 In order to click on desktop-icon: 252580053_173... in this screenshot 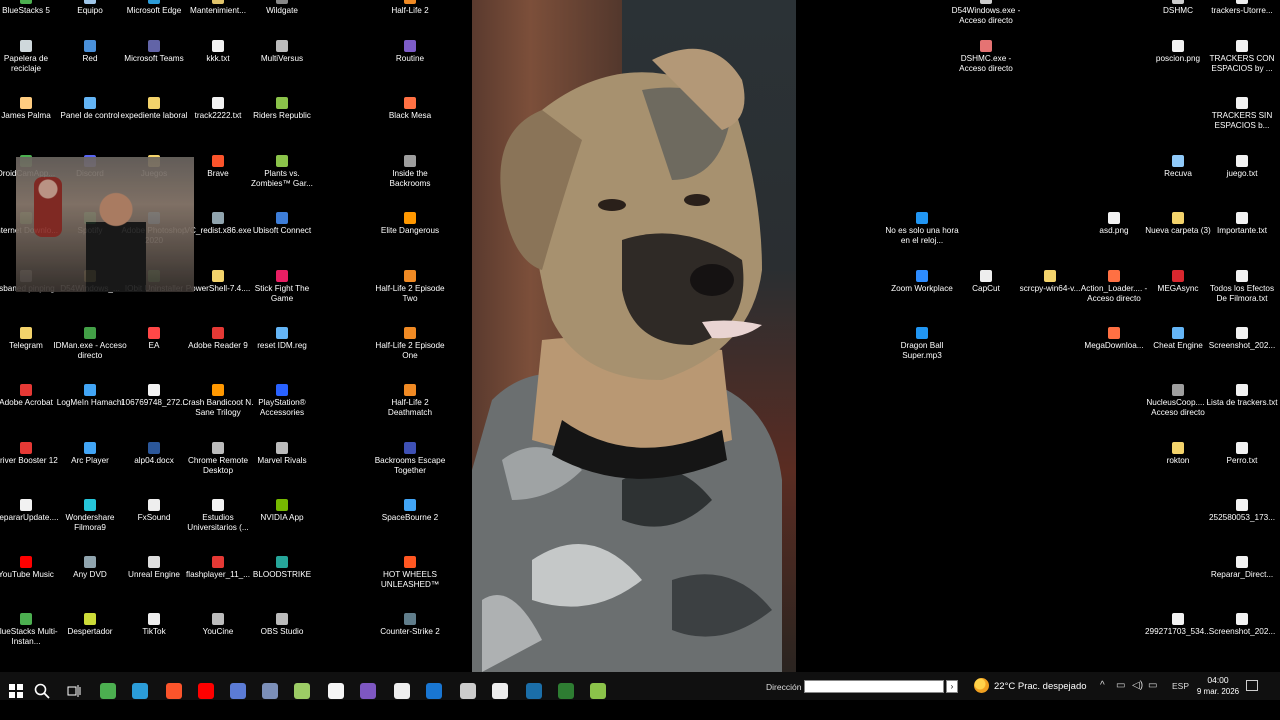, I will do `click(1242, 511)`.